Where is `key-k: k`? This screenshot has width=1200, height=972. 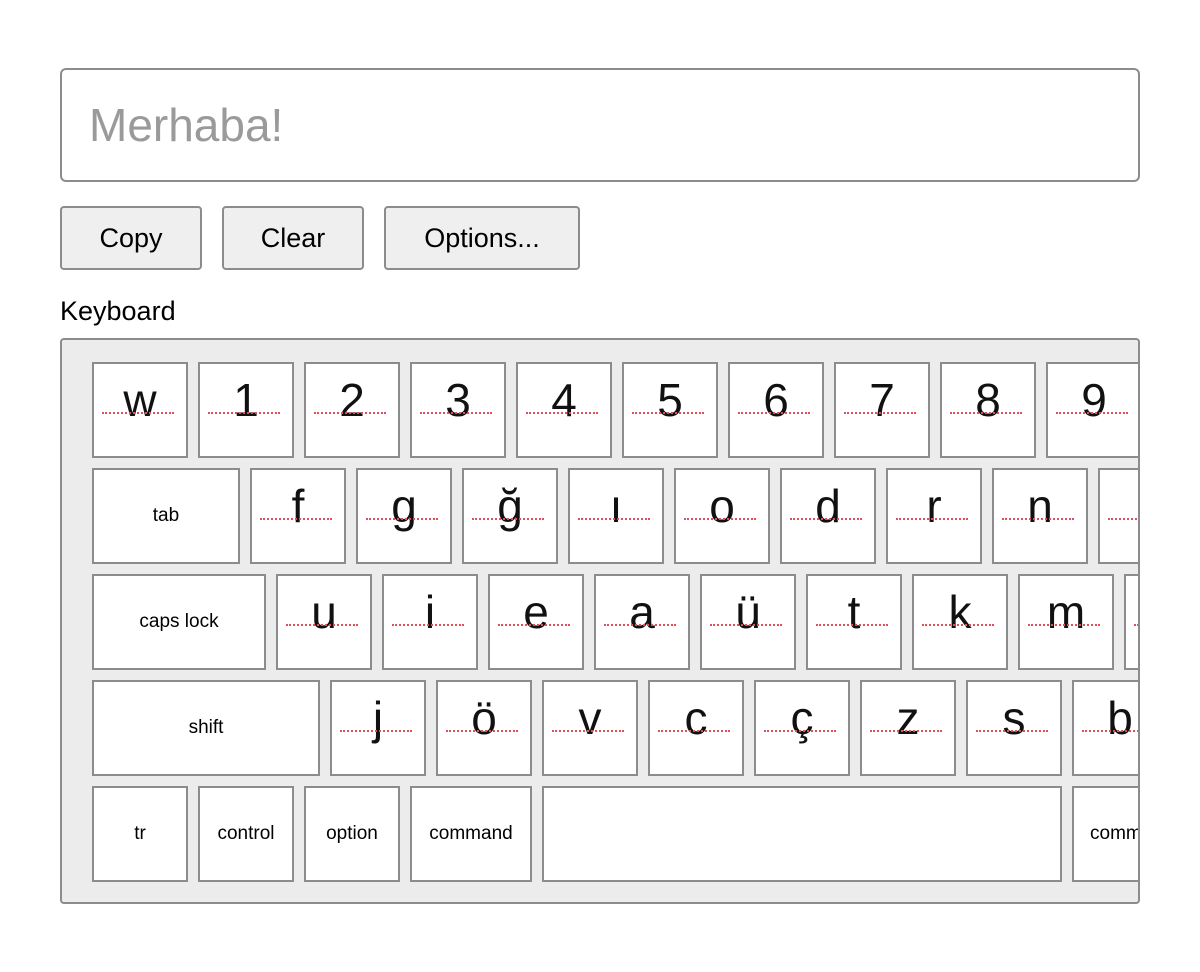
key-k: k is located at coordinates (960, 622).